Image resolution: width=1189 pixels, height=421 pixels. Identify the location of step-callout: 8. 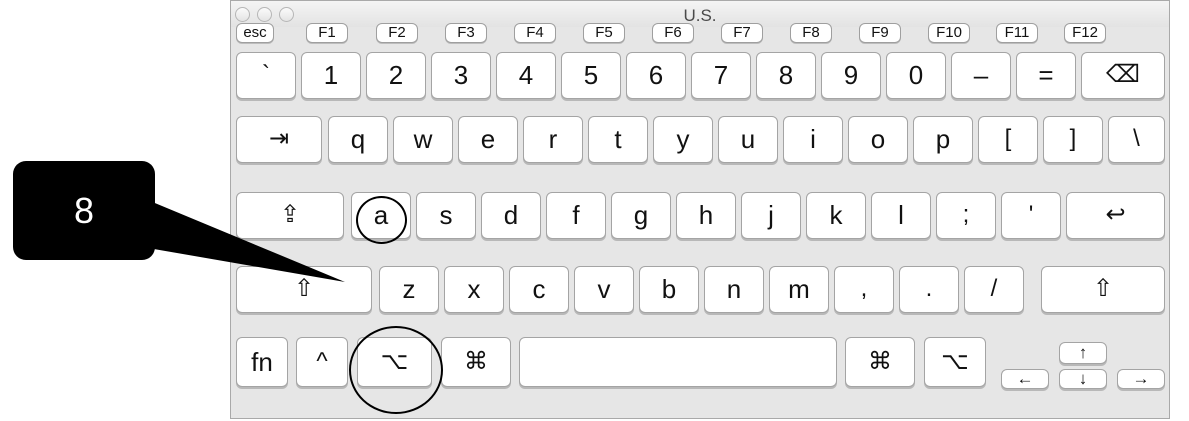
(84, 210).